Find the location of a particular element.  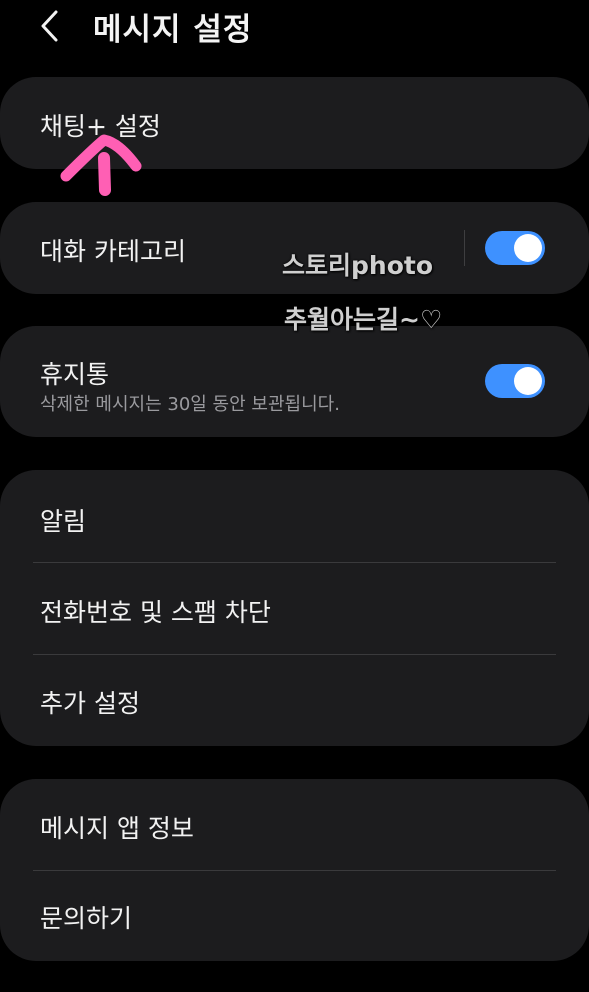

block-numbers-spam-label: 전화번호 및 스팸 차단 is located at coordinates (155, 612).